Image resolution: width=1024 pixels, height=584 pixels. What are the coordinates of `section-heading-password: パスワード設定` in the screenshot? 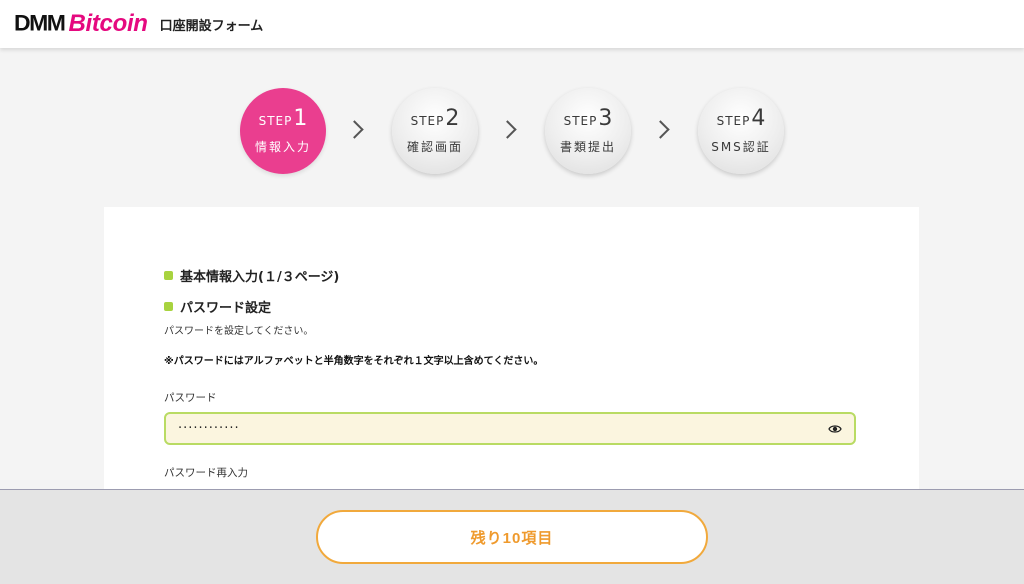 It's located at (217, 306).